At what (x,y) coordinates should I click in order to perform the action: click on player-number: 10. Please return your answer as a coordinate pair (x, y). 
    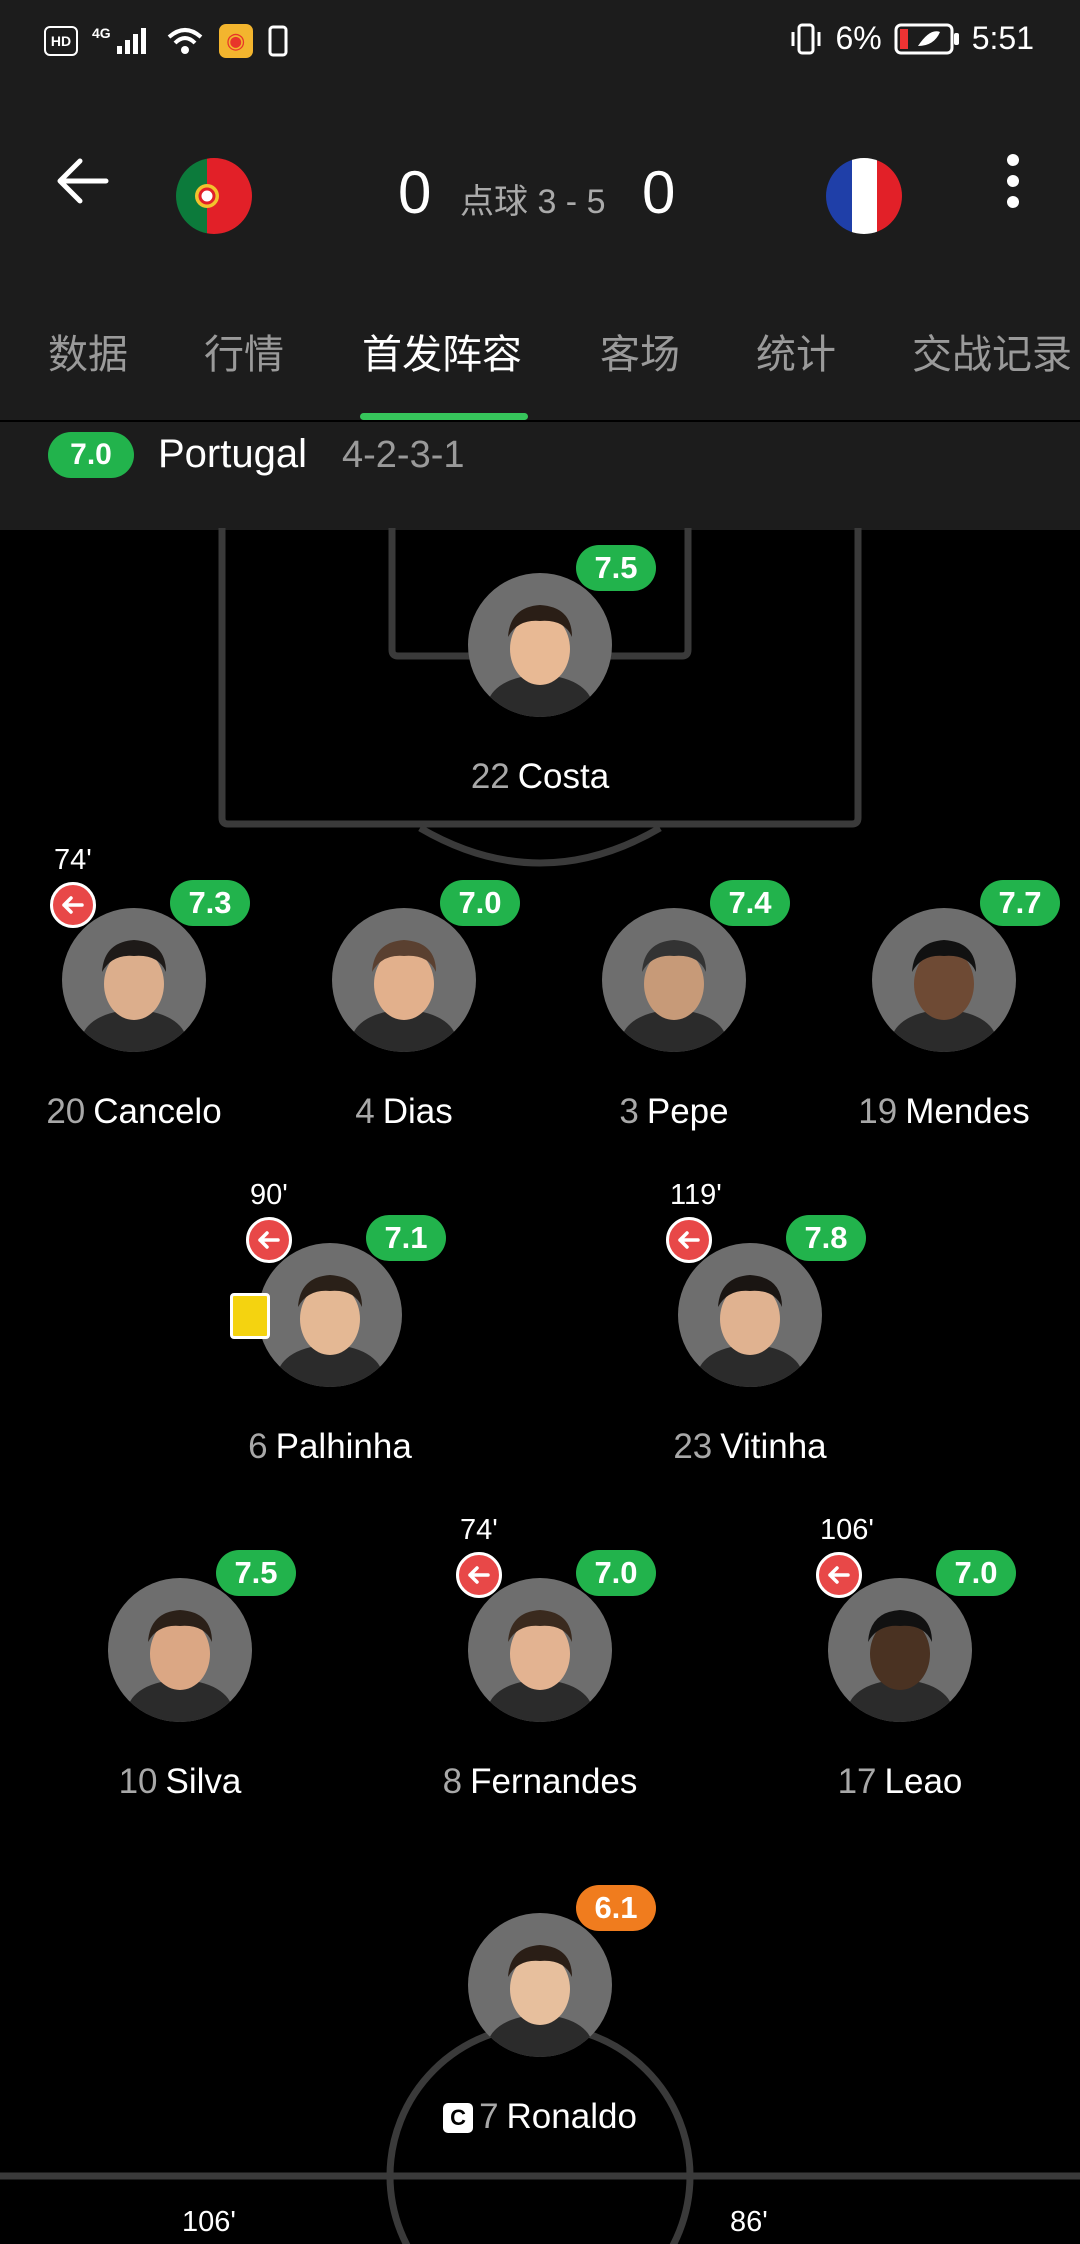
    Looking at the image, I should click on (138, 1781).